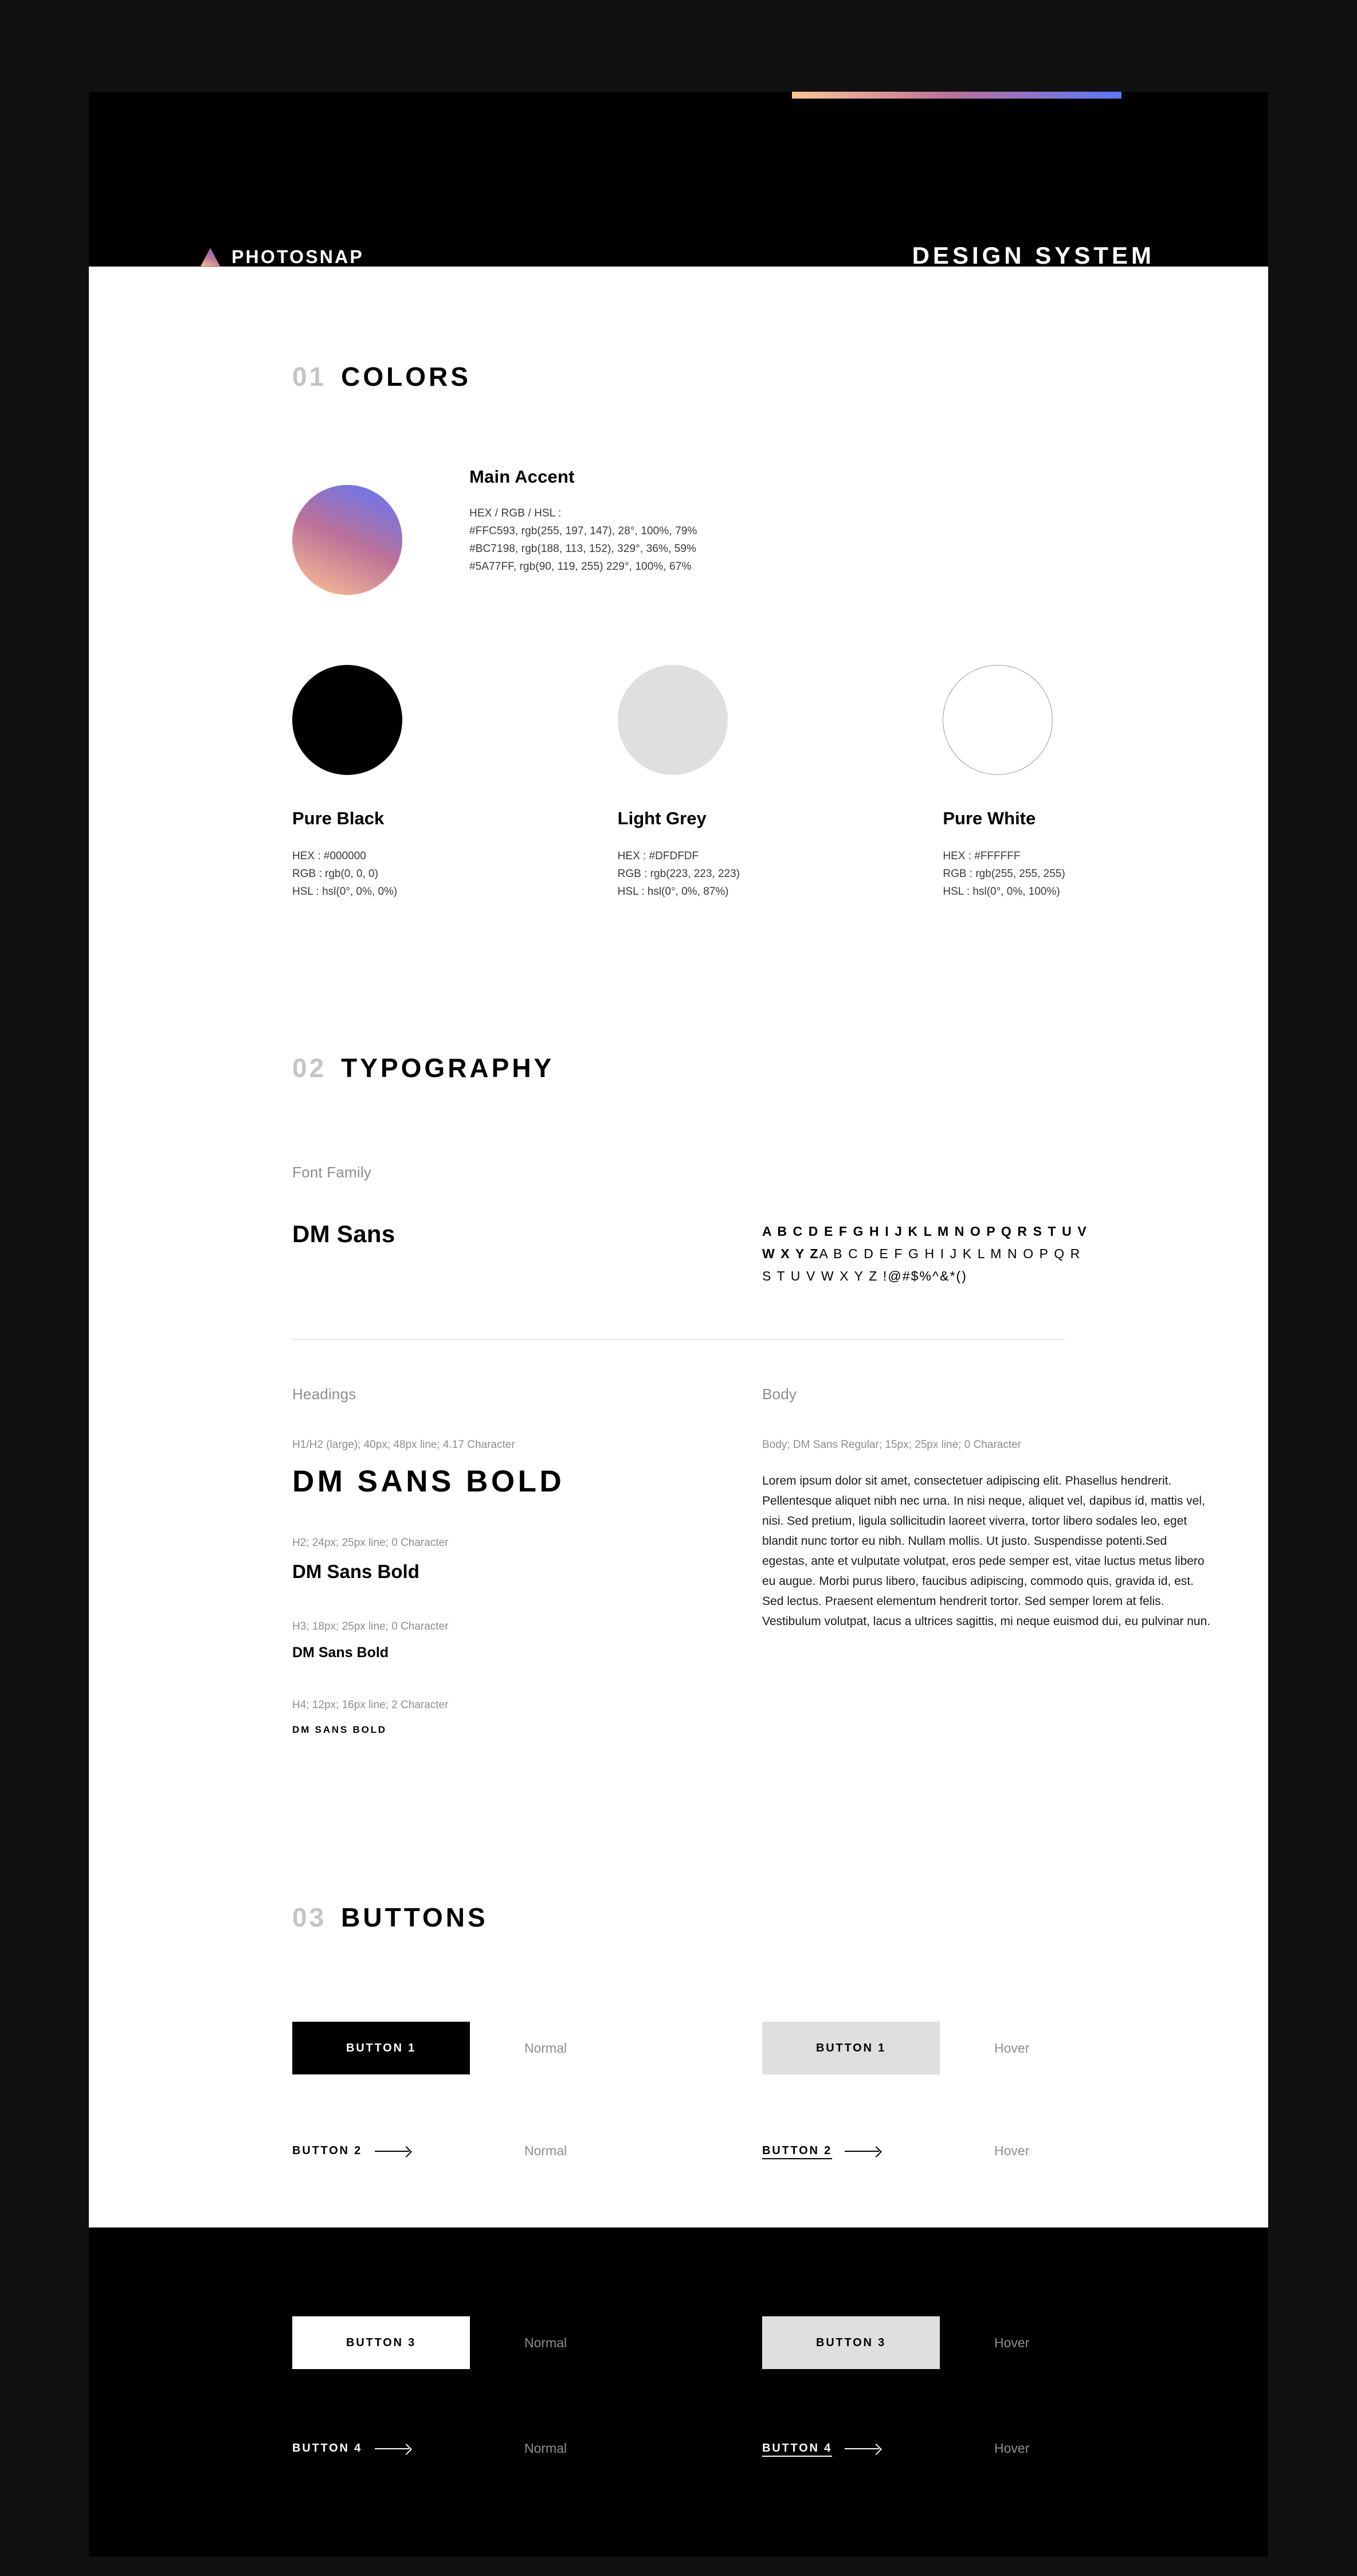 The height and width of the screenshot is (2576, 1357). I want to click on section-number: 02, so click(309, 1068).